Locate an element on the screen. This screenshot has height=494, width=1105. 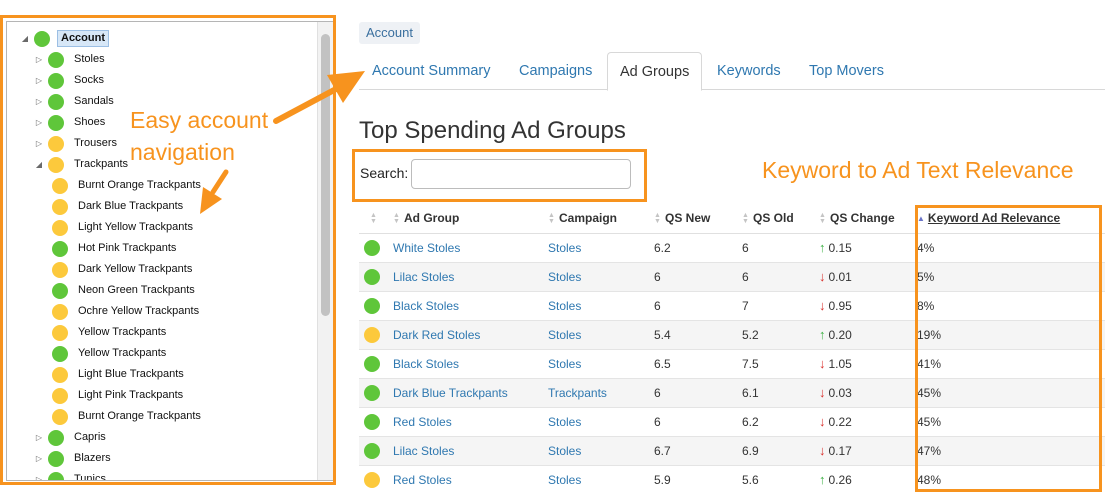
ad-group-link: Dark Red Stoles is located at coordinates (436, 335).